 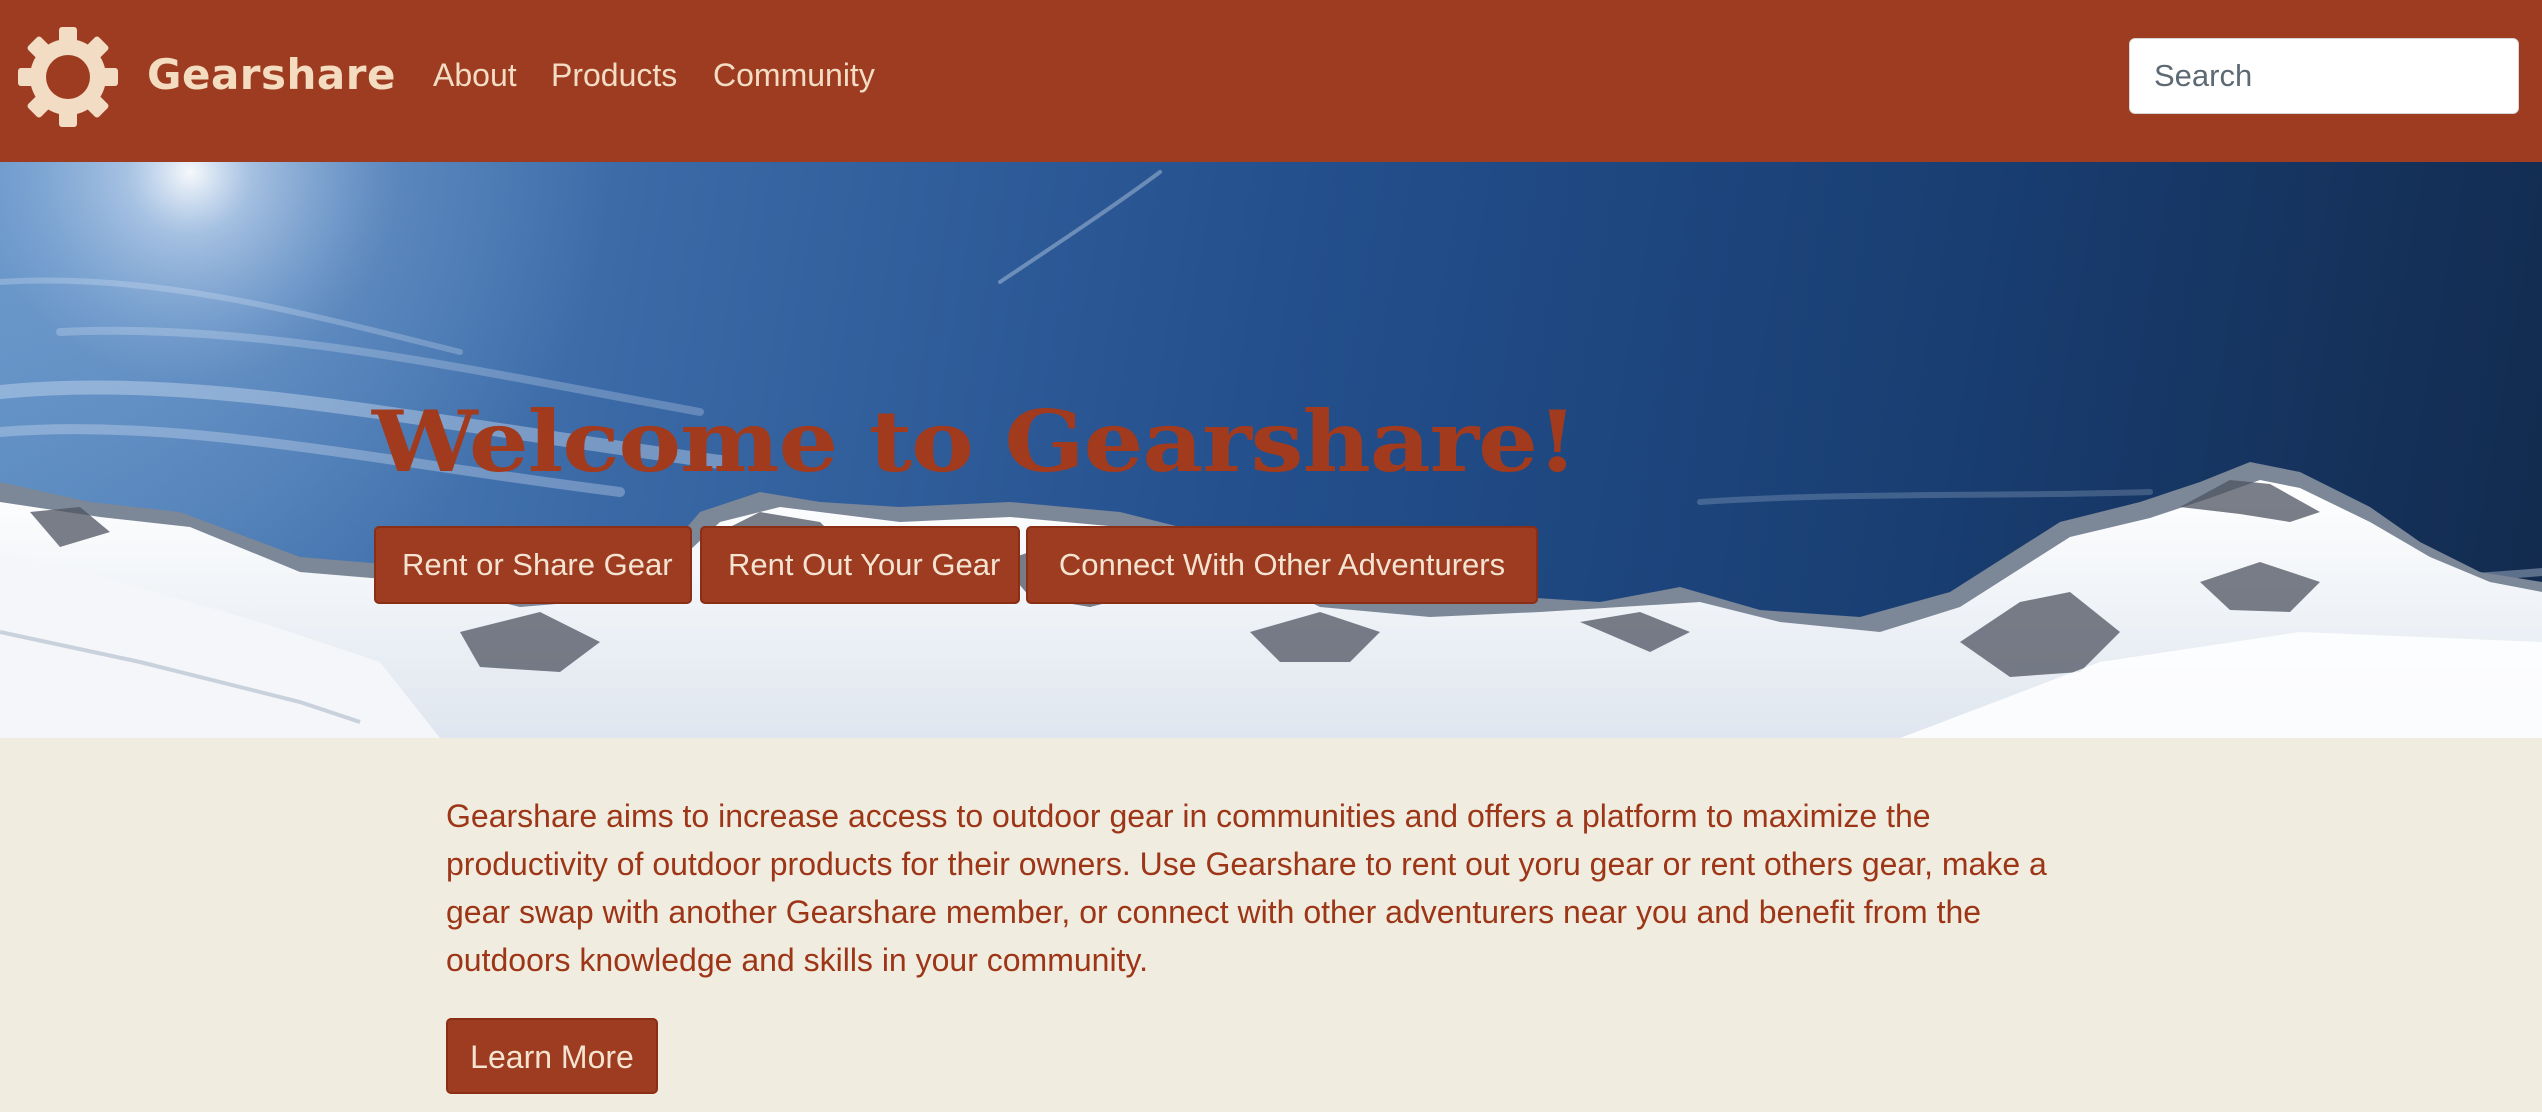 I want to click on learn-more-button: Learn More, so click(x=552, y=1056).